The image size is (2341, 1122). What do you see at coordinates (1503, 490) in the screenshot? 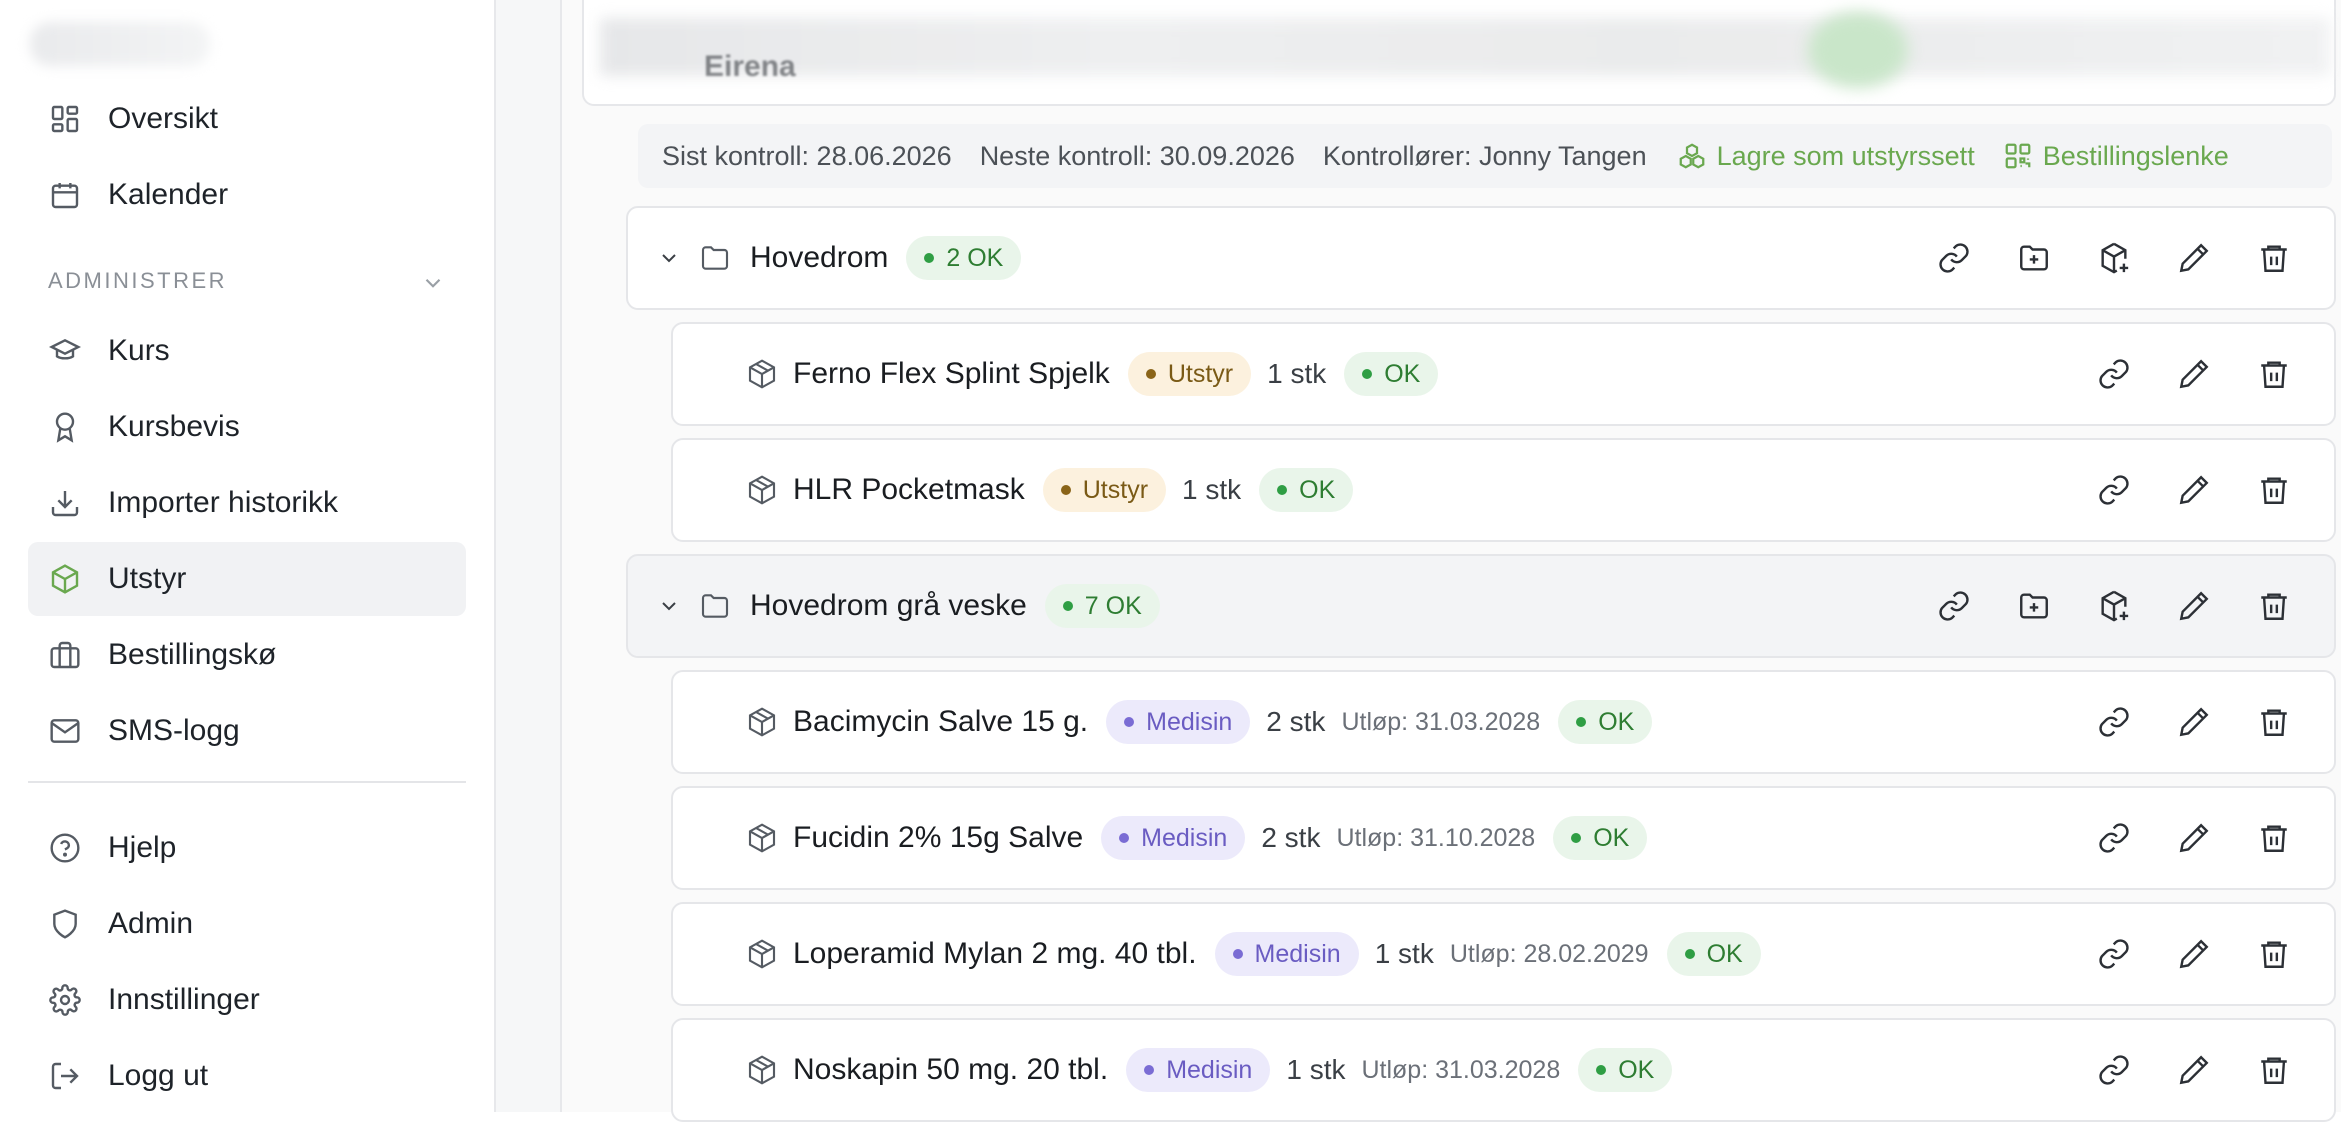
I see `equipment-row: HLR Pocketmask Utstyr 1 stk OK` at bounding box center [1503, 490].